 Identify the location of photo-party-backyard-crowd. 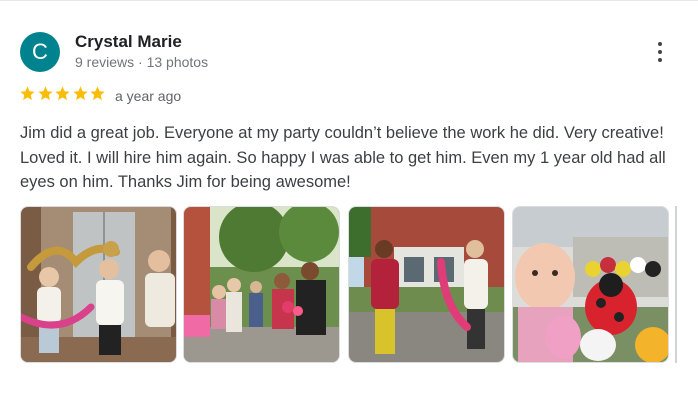
(261, 284).